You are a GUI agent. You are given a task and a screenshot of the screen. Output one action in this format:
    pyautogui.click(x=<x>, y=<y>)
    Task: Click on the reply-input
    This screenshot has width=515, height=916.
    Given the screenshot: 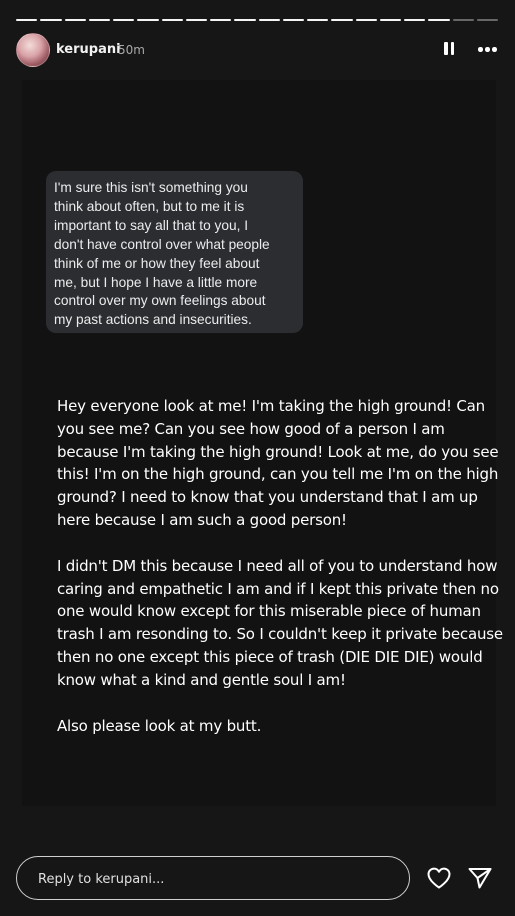 What is the action you would take?
    pyautogui.click(x=208, y=879)
    